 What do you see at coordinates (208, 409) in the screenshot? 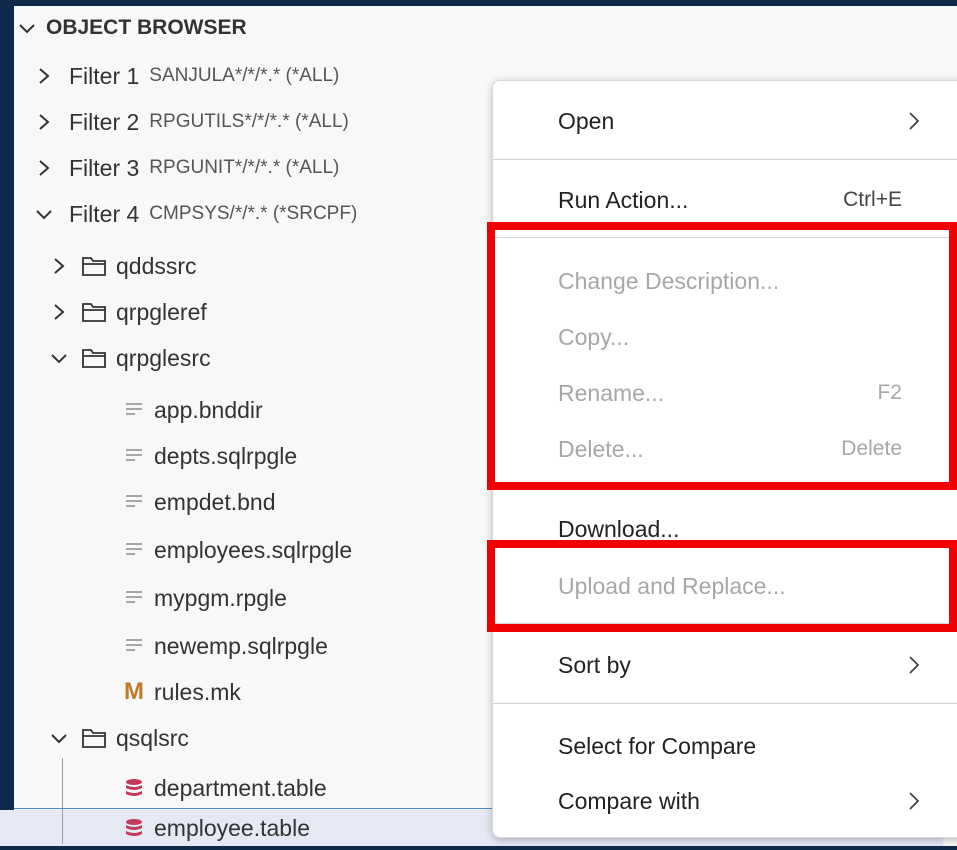
I see `tree-item-label: app.bnddir` at bounding box center [208, 409].